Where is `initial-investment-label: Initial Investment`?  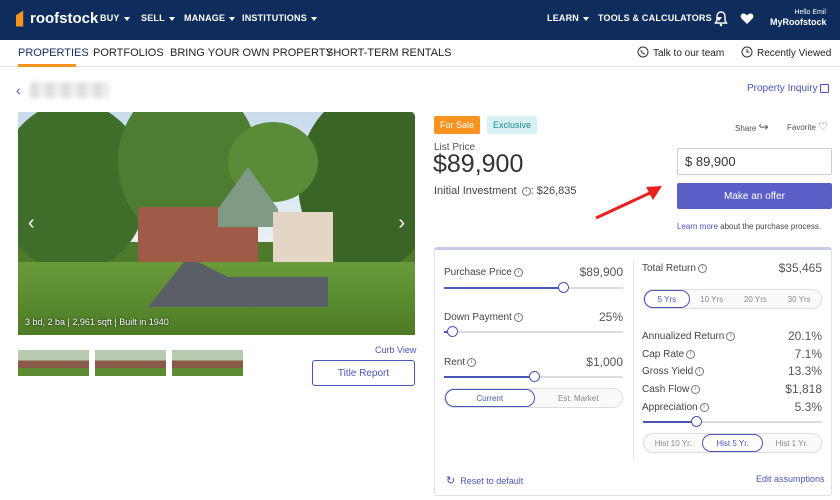 initial-investment-label: Initial Investment is located at coordinates (475, 191).